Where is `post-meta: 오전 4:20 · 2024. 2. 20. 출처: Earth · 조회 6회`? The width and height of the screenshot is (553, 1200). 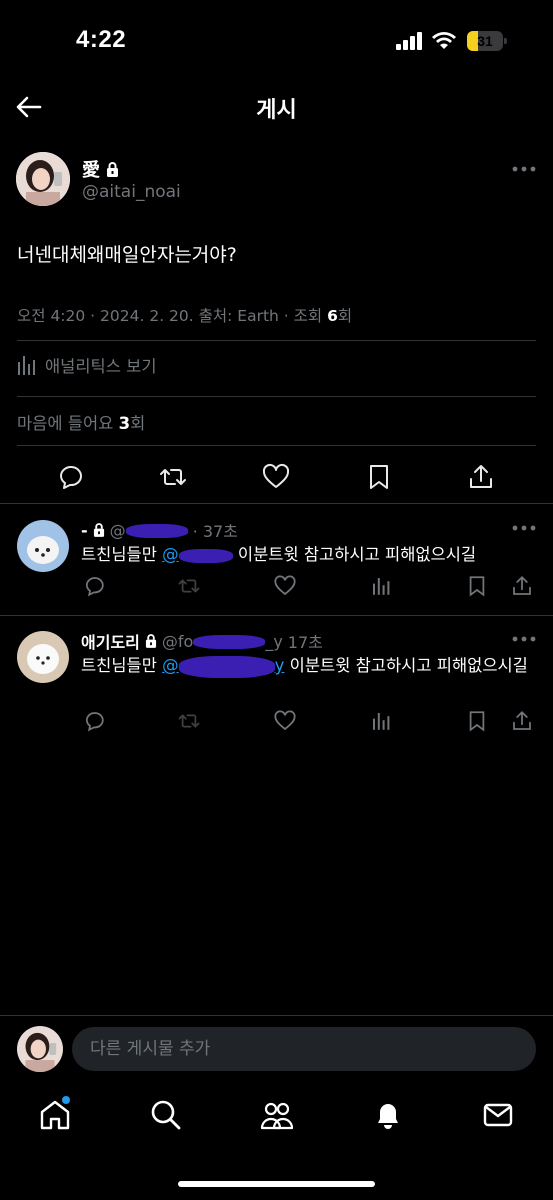
post-meta: 오전 4:20 · 2024. 2. 20. 출처: Earth · 조회 6회 is located at coordinates (184, 315).